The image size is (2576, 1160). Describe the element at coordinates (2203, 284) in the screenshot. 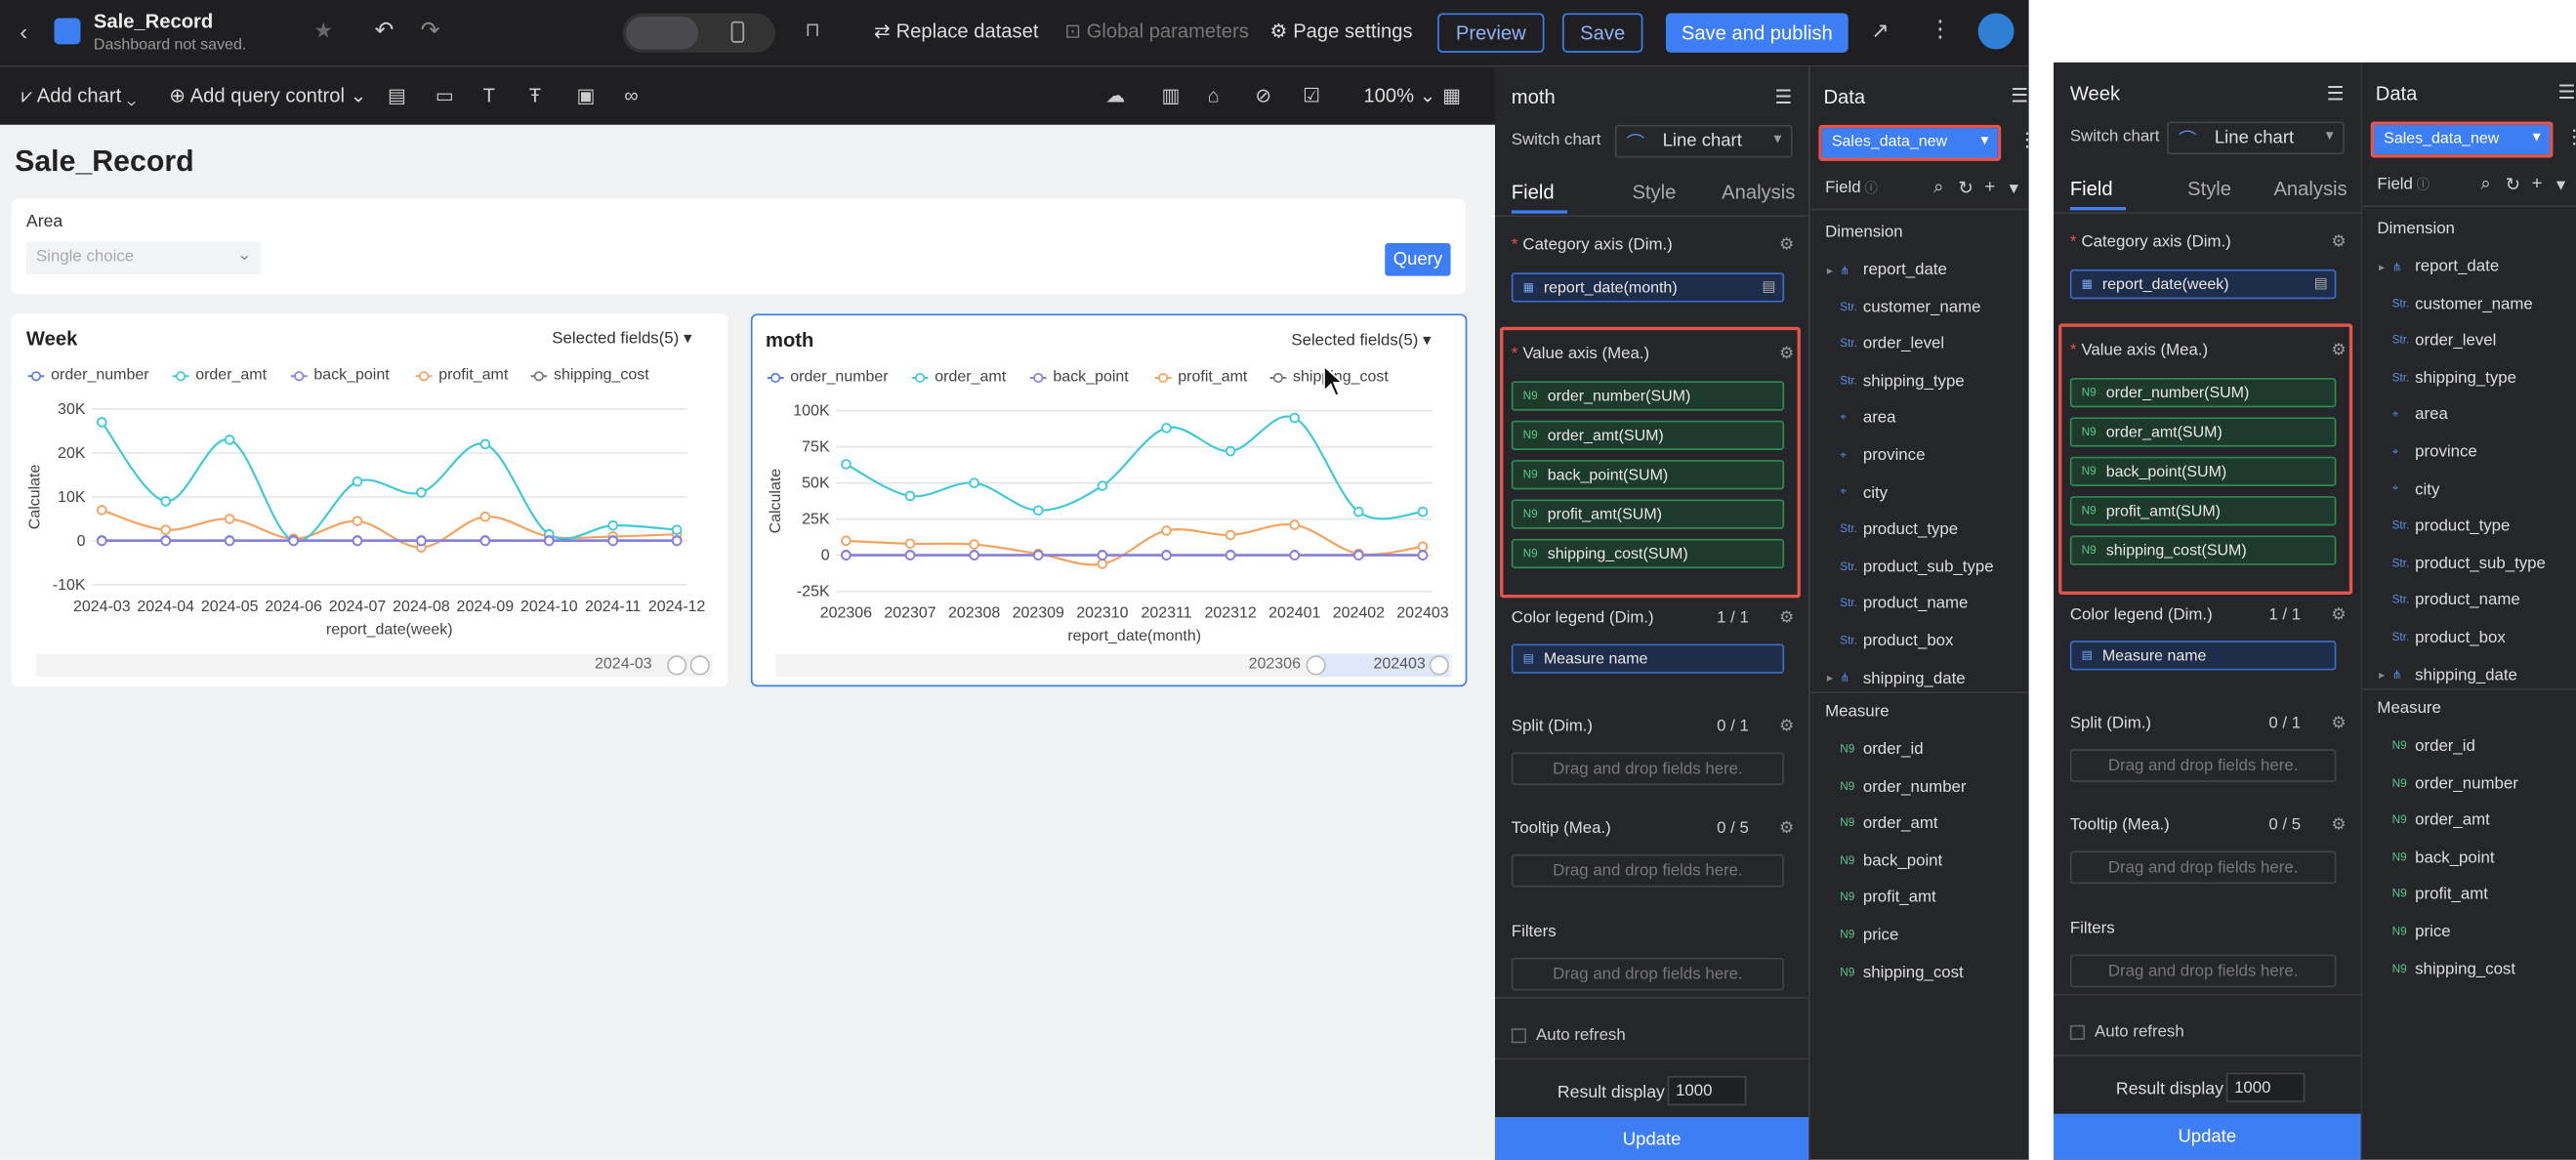

I see `category-field-chip: ▦ report_date(week) ▤` at that location.